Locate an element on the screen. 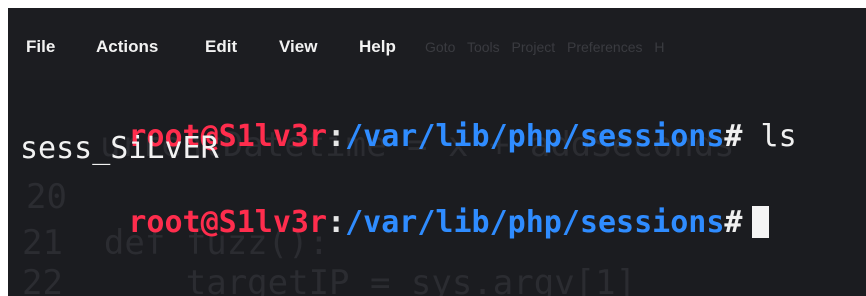  menu-view: View is located at coordinates (298, 46).